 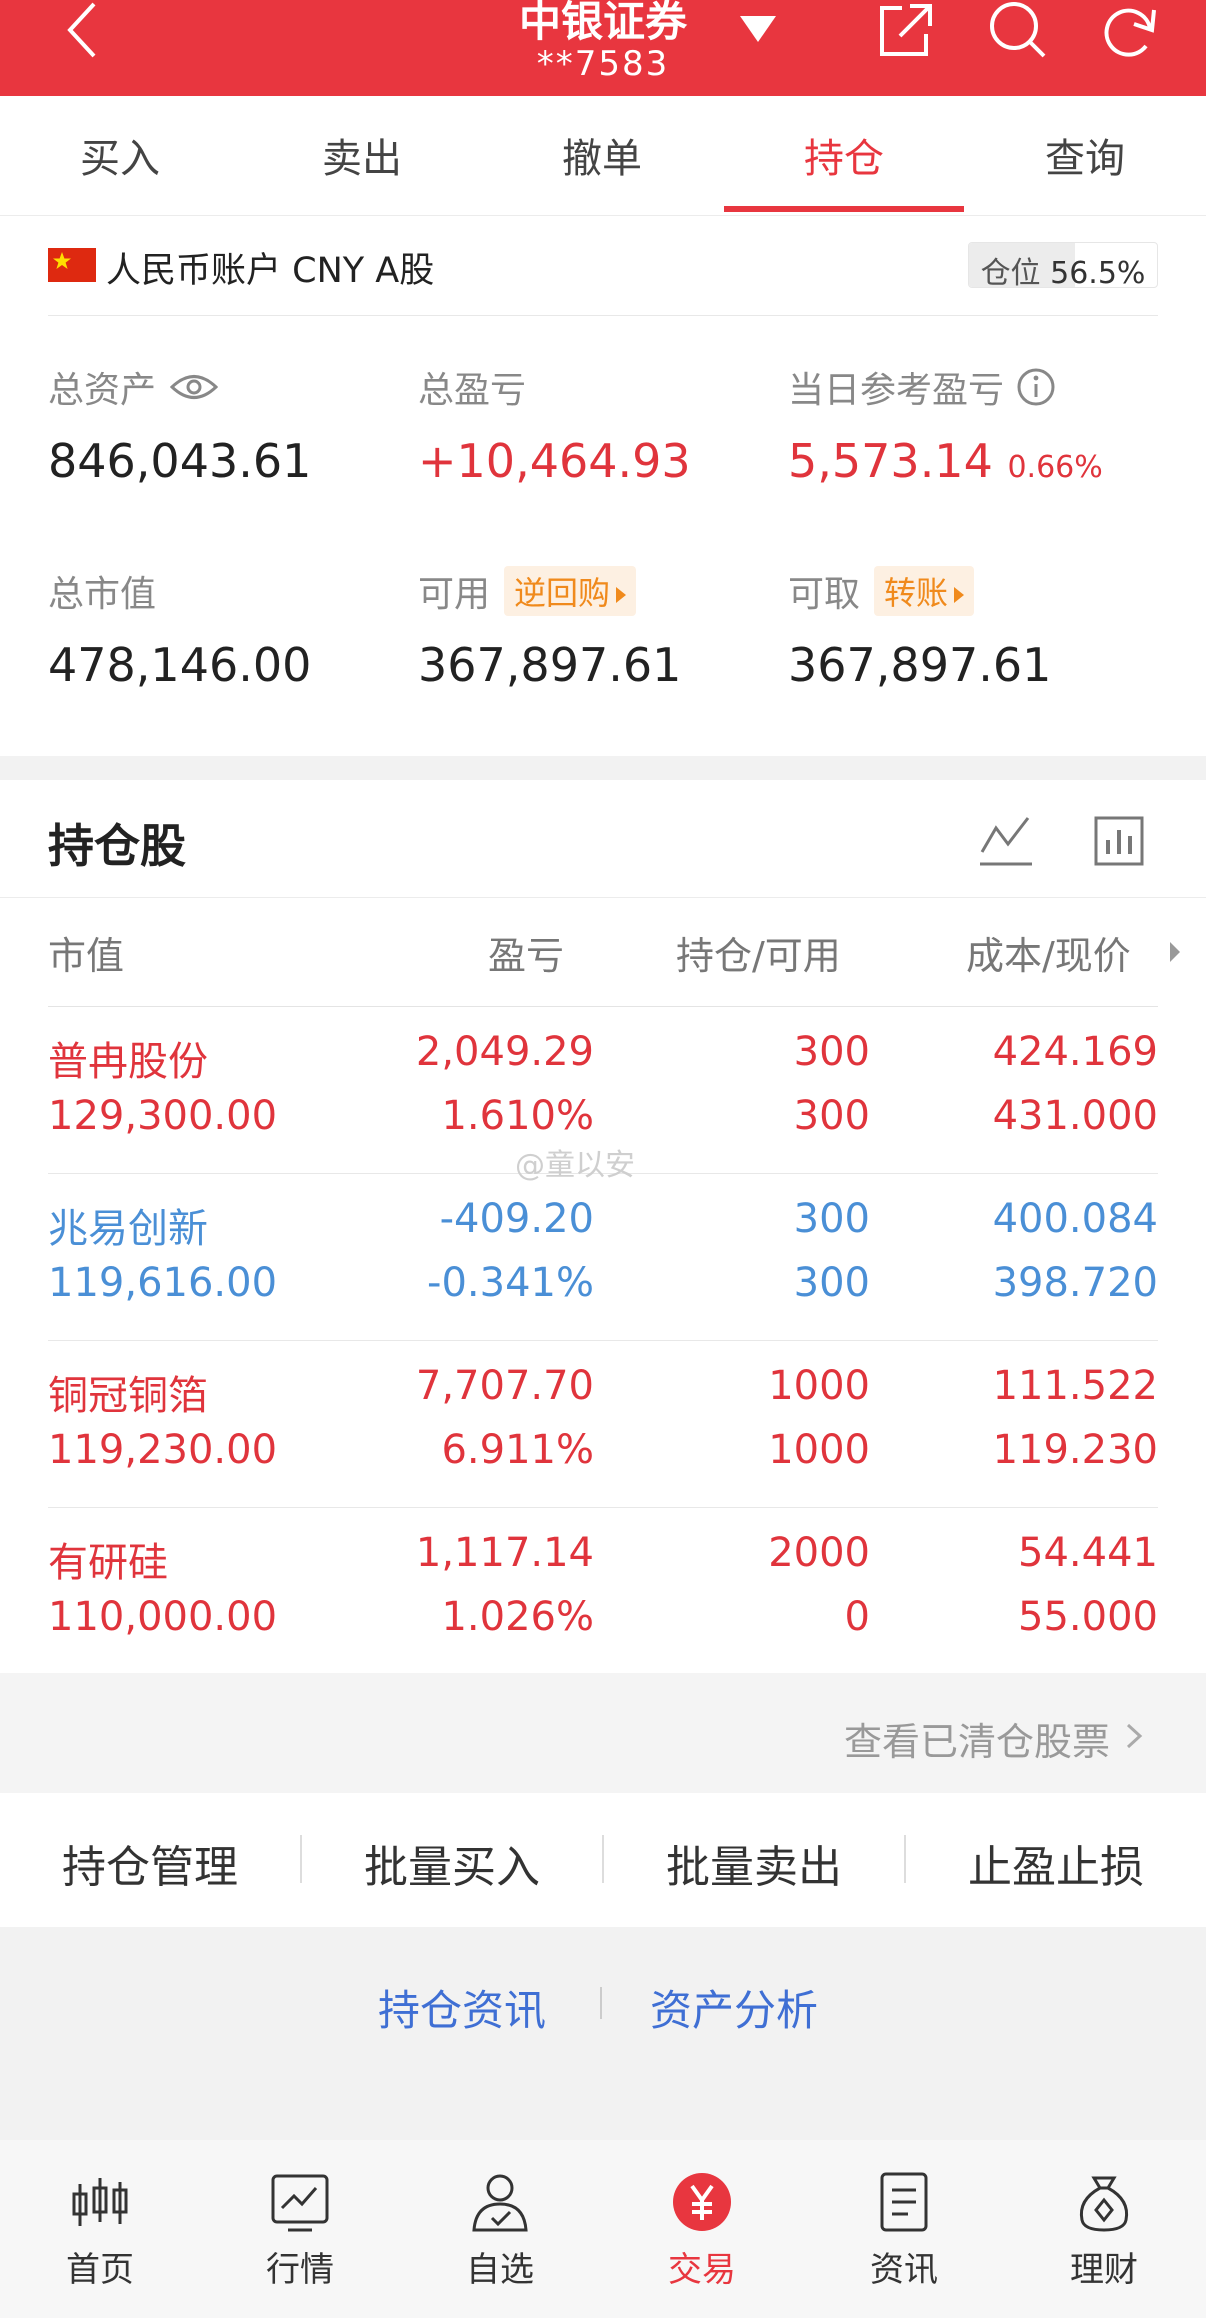 I want to click on total-assets-label: 总资产, so click(x=102, y=390).